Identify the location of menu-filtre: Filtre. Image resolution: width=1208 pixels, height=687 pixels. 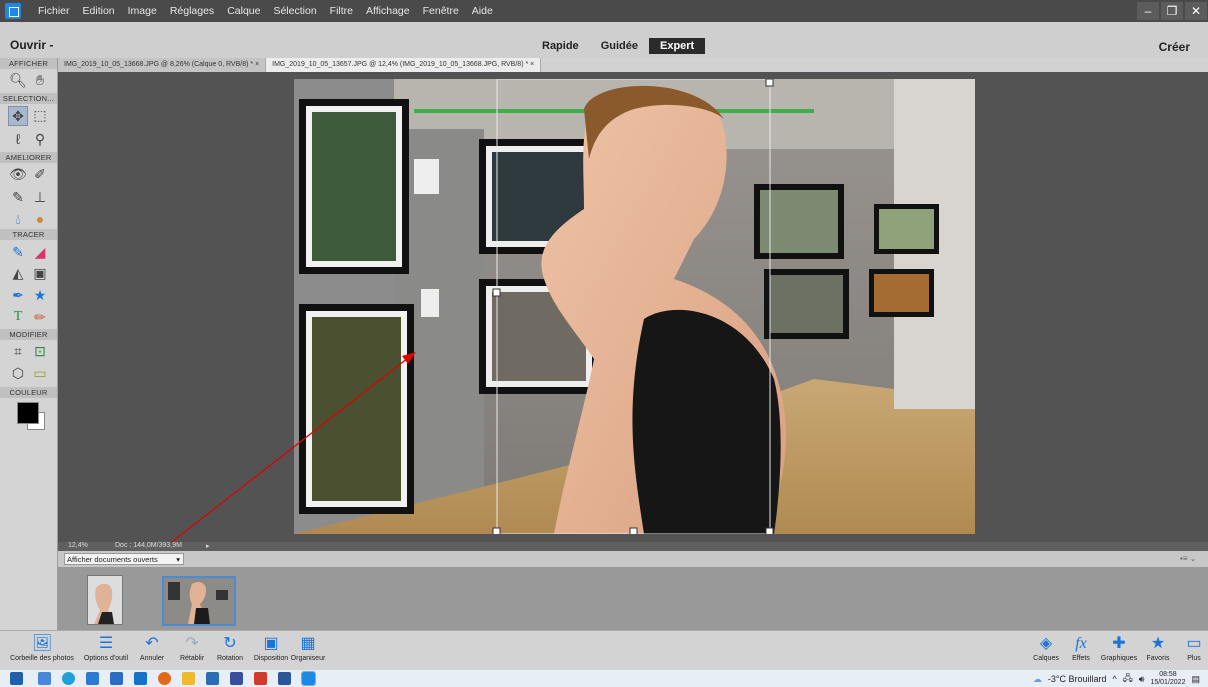
(341, 11).